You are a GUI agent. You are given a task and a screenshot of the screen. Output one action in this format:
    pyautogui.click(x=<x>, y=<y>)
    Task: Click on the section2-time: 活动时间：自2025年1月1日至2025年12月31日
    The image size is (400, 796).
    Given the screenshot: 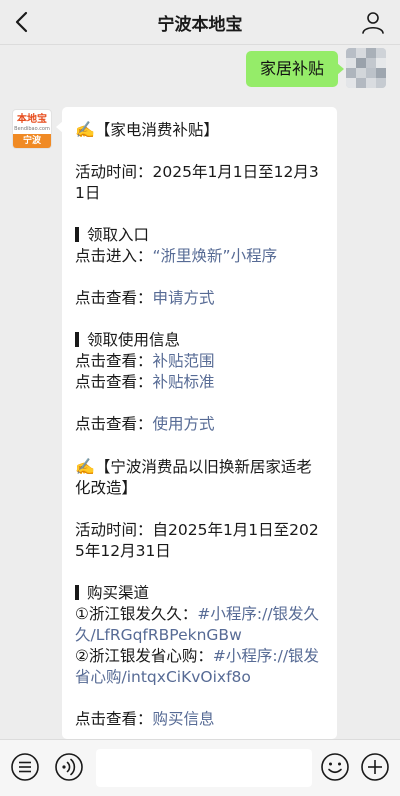 What is the action you would take?
    pyautogui.click(x=197, y=540)
    